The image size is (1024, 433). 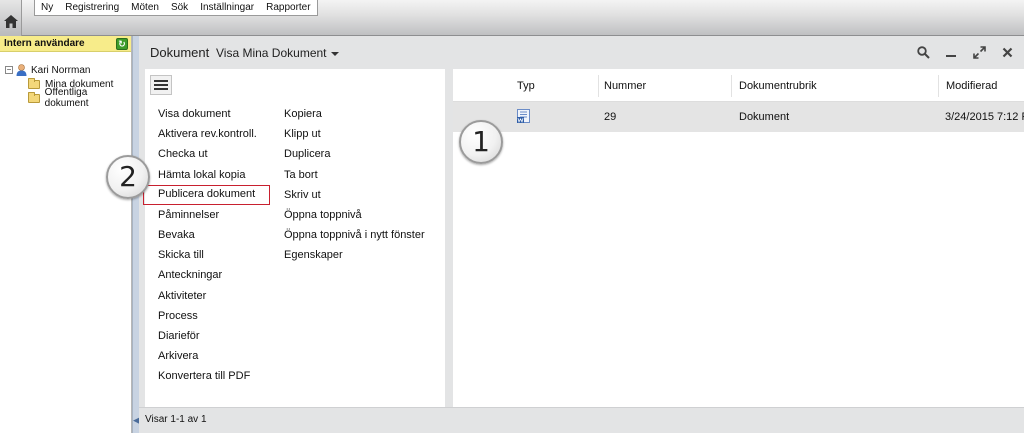 What do you see at coordinates (354, 255) in the screenshot?
I see `action-egenskaper: Egenskaper` at bounding box center [354, 255].